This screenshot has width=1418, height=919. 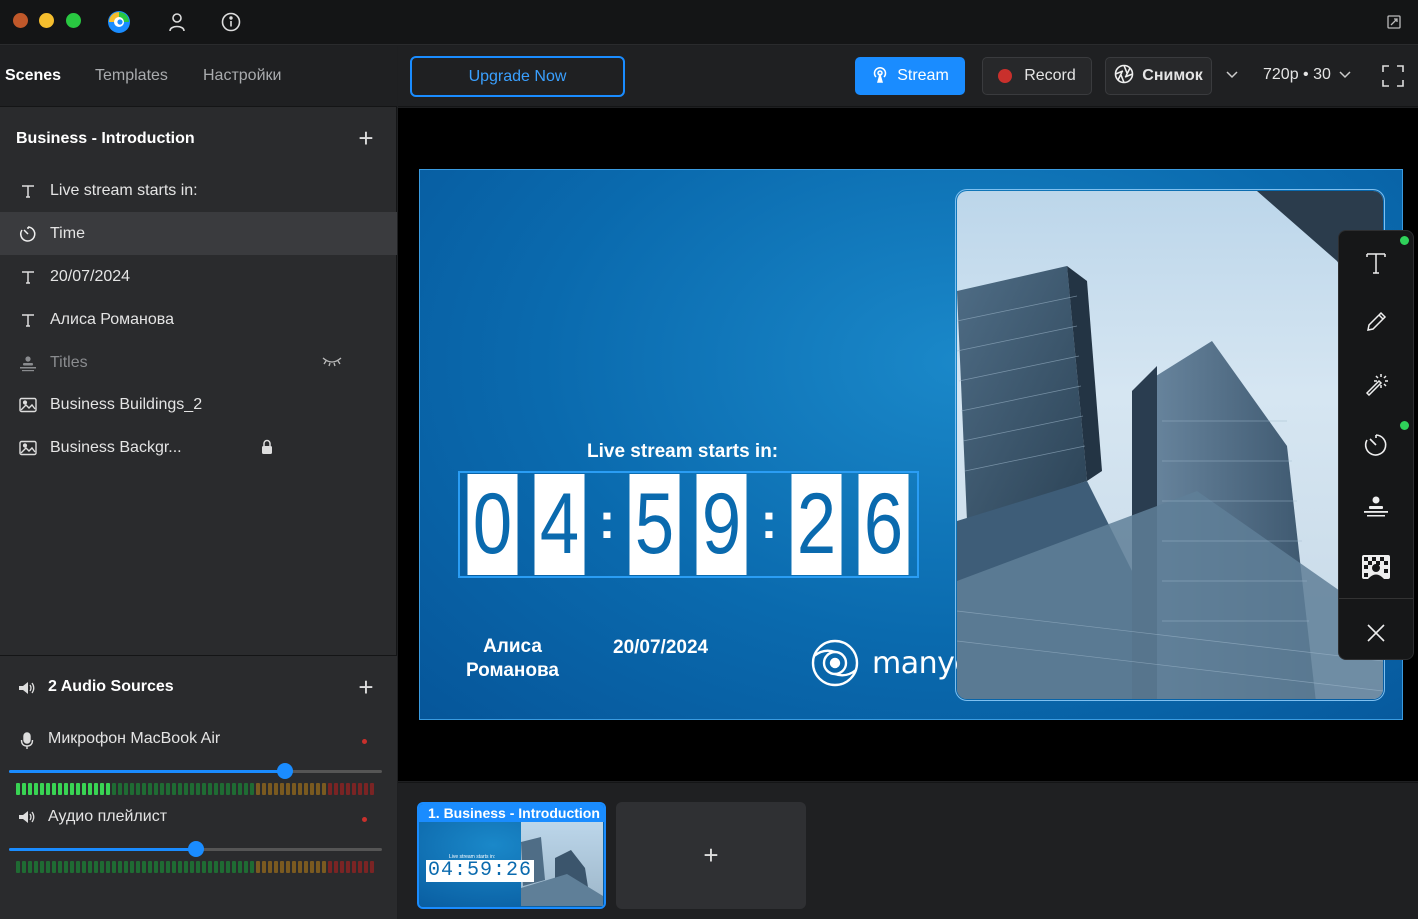 What do you see at coordinates (267, 449) in the screenshot?
I see `lock-icon` at bounding box center [267, 449].